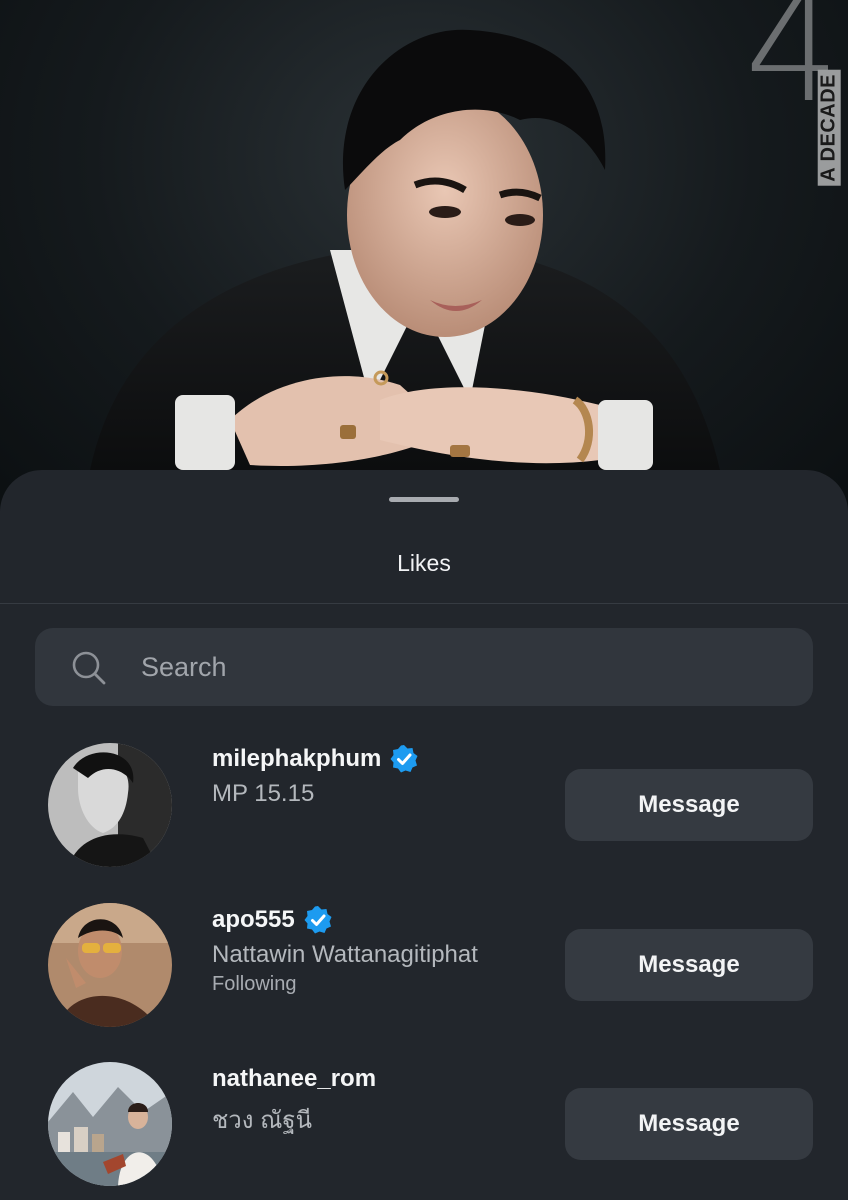 The height and width of the screenshot is (1200, 848). Describe the element at coordinates (382, 1100) in the screenshot. I see `user-text: nathanee_rom ชวง ณัฐนี` at that location.